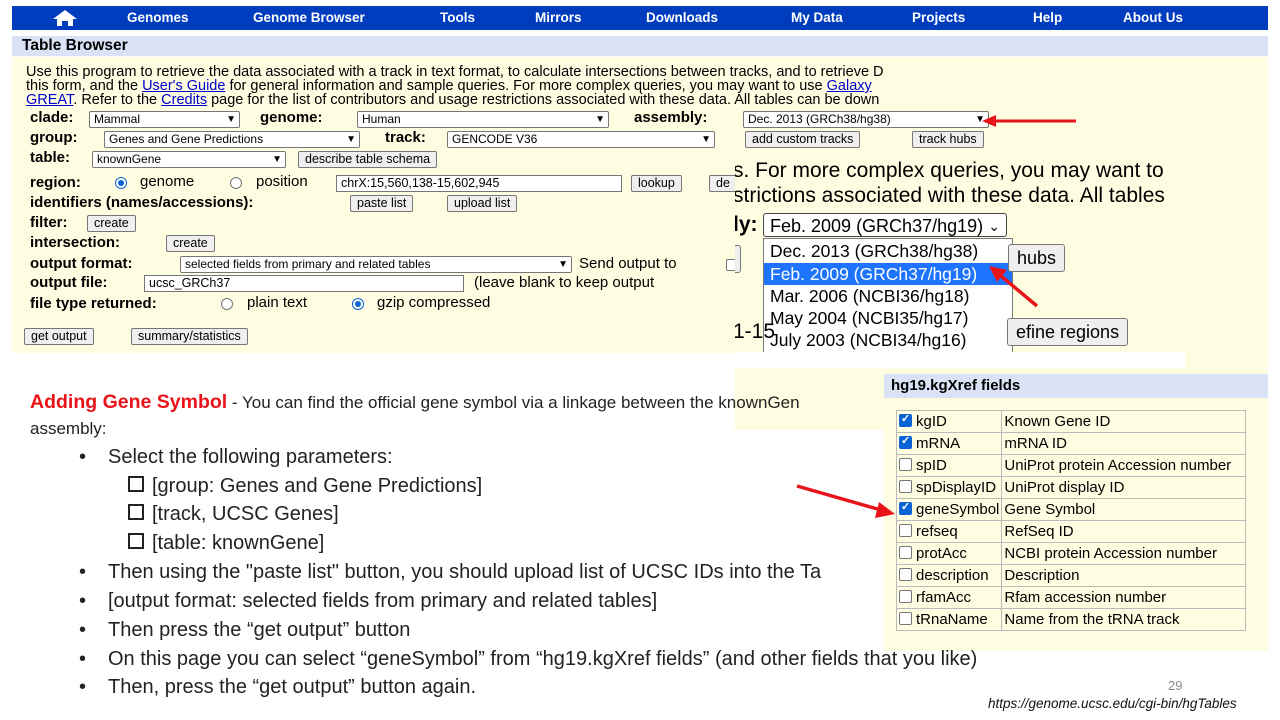 The width and height of the screenshot is (1280, 720). What do you see at coordinates (628, 263) in the screenshot?
I see `send-output-label: Send output to` at bounding box center [628, 263].